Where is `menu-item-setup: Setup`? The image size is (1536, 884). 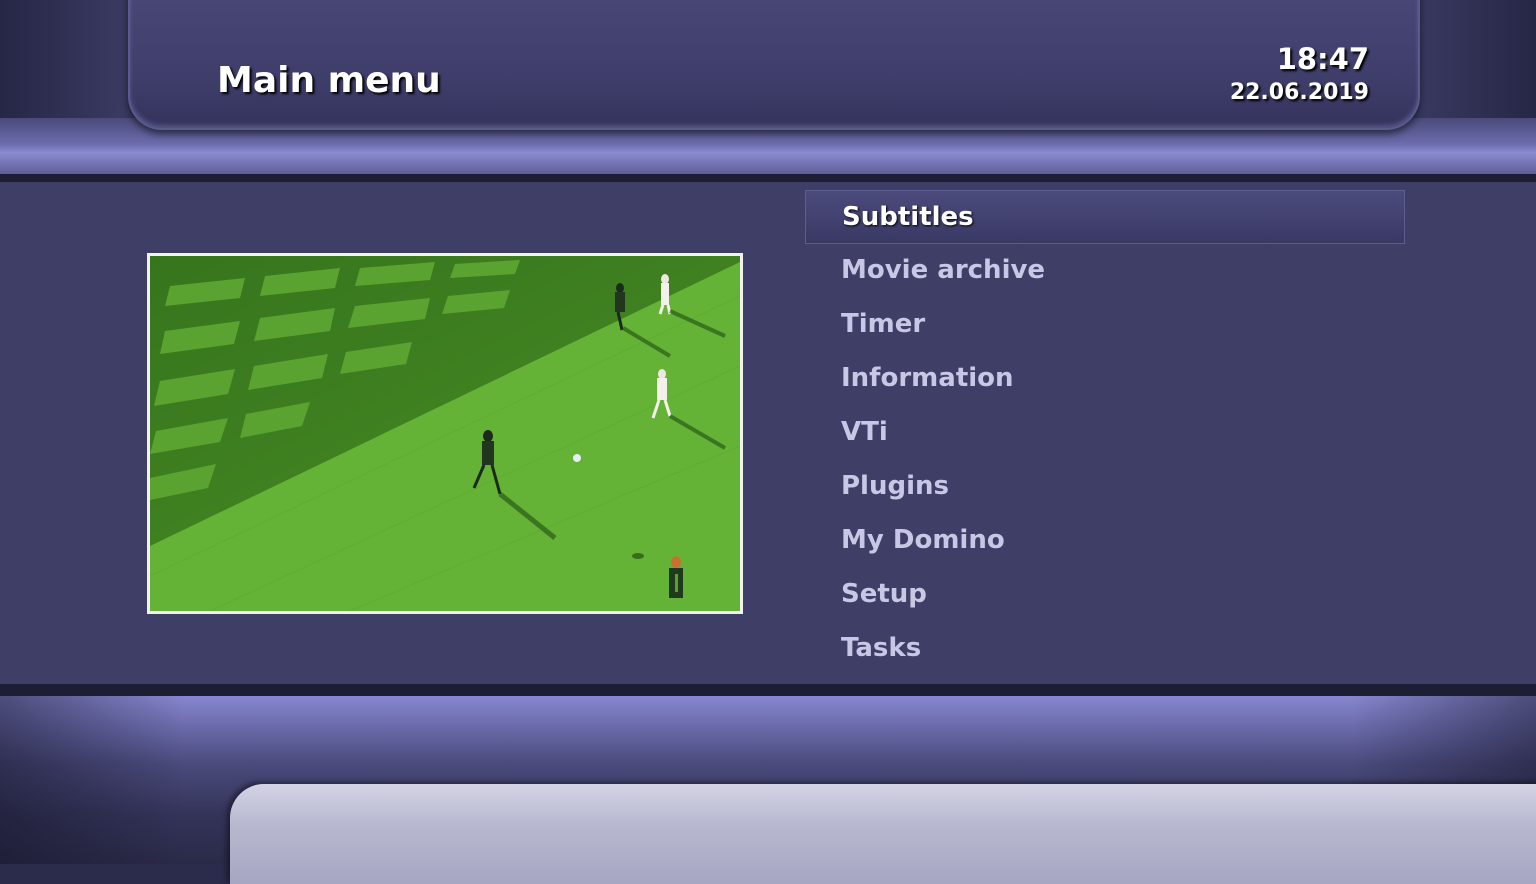 menu-item-setup: Setup is located at coordinates (1105, 595).